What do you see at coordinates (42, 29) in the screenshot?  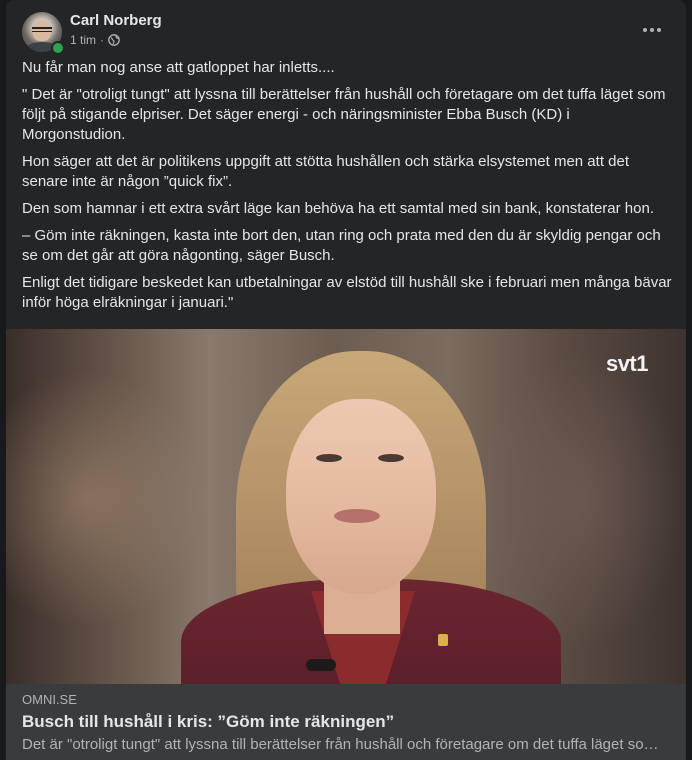 I see `avatar-glasses` at bounding box center [42, 29].